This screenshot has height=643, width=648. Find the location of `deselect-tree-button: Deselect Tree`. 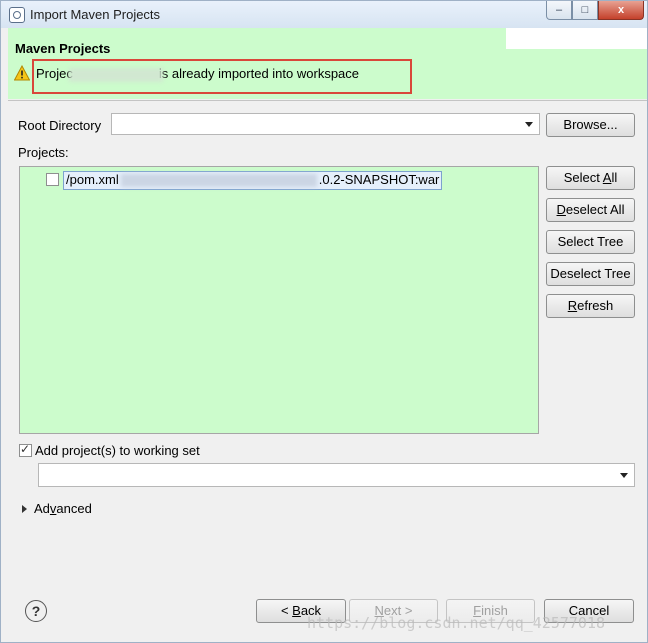

deselect-tree-button: Deselect Tree is located at coordinates (590, 274).